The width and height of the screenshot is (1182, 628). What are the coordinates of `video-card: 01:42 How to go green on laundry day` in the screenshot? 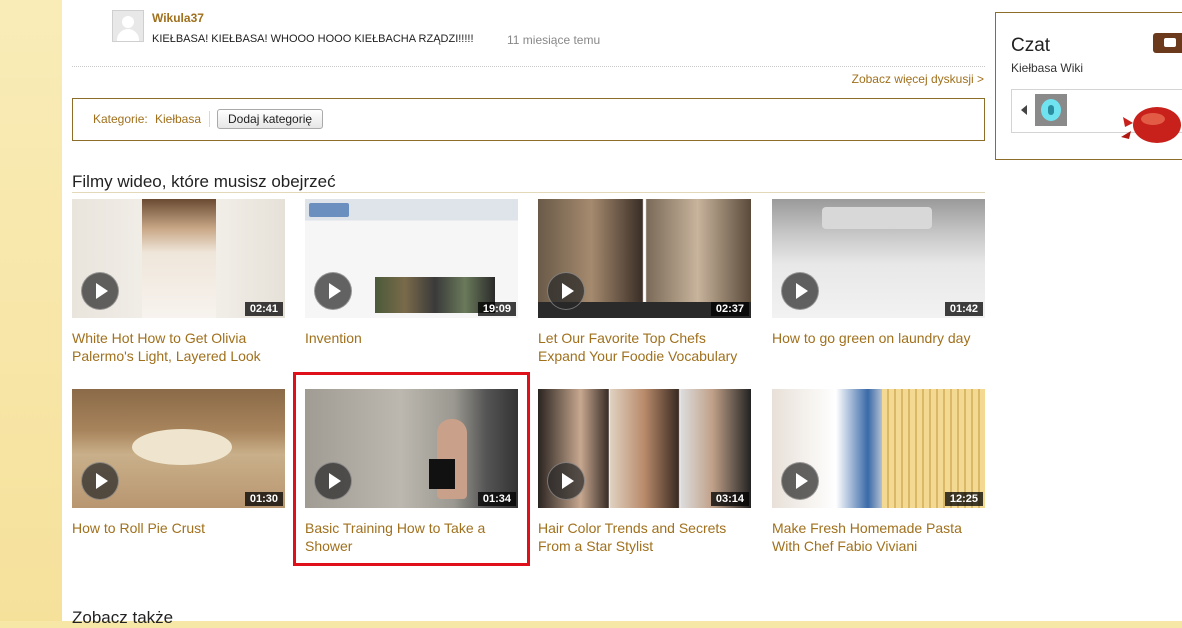 It's located at (878, 273).